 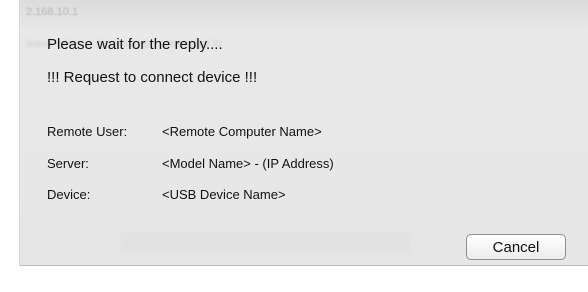 I want to click on remote-user-value: <Remote Computer Name>, so click(x=242, y=131).